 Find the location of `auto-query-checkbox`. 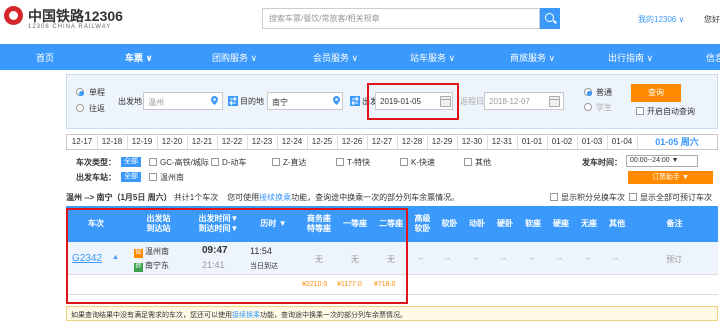

auto-query-checkbox is located at coordinates (640, 111).